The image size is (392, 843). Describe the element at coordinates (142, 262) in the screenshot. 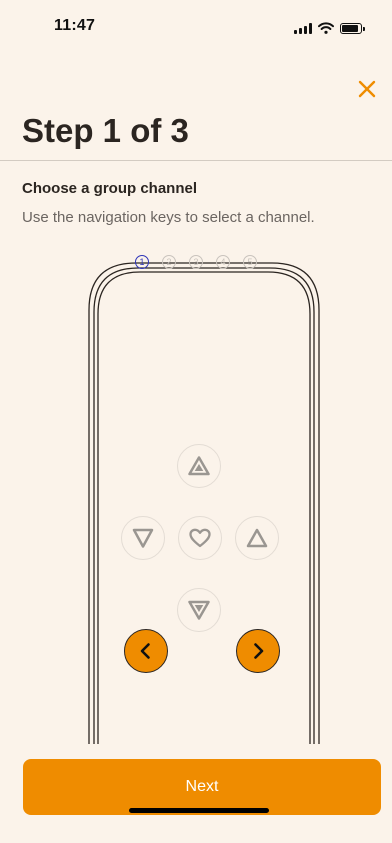

I see `channel-1: 1` at that location.